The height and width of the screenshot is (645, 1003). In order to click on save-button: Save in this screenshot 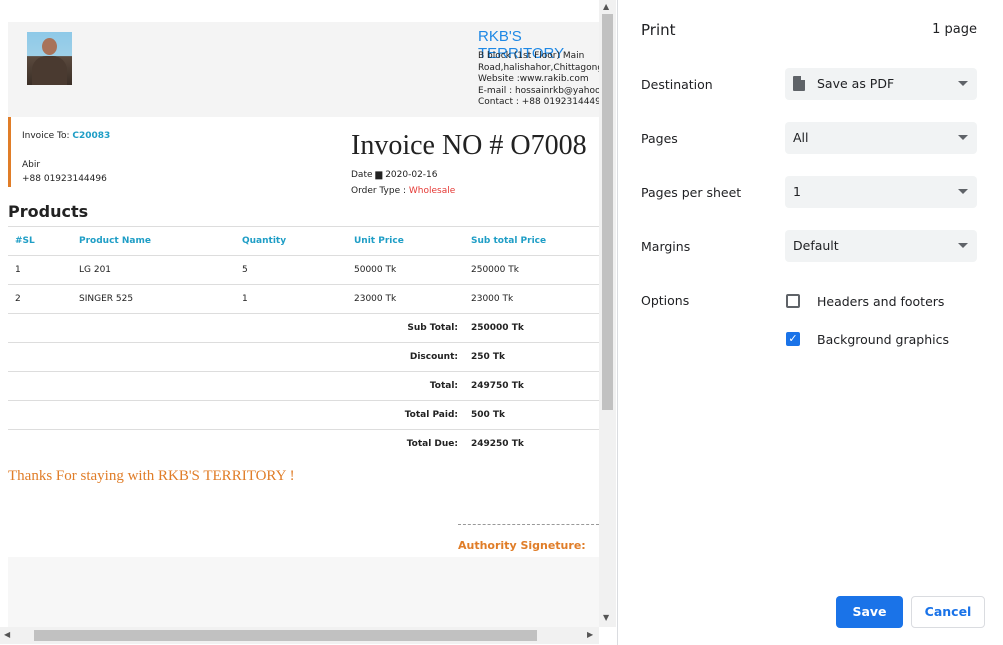, I will do `click(869, 612)`.